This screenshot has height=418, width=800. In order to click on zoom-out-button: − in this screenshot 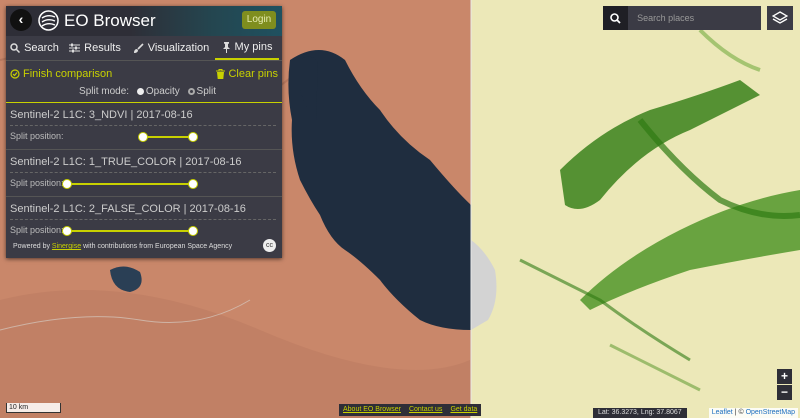, I will do `click(784, 392)`.